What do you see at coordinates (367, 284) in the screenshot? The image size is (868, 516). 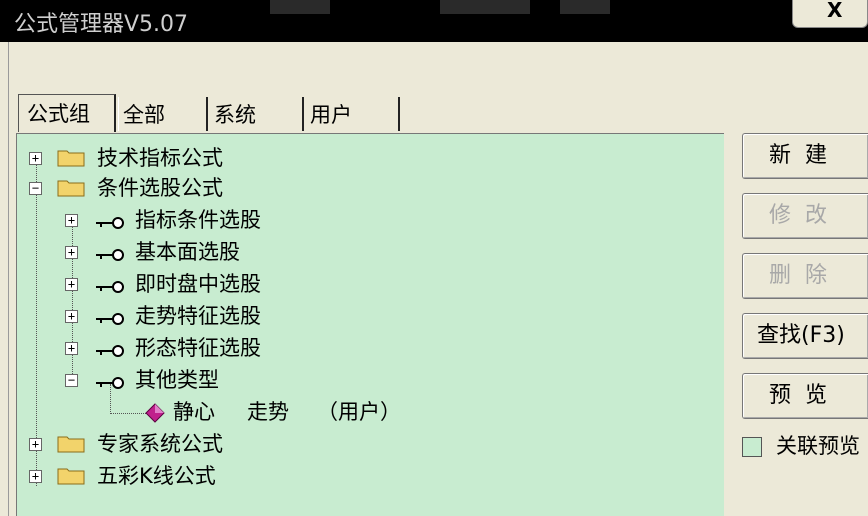 I see `tree-item-realtime: + 即时盘中选股` at bounding box center [367, 284].